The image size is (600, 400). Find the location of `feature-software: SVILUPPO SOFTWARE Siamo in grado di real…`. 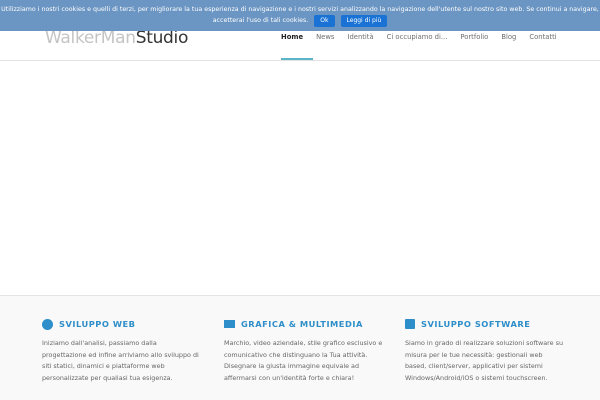

feature-software: SVILUPPO SOFTWARE Siamo in grado di real… is located at coordinates (485, 351).